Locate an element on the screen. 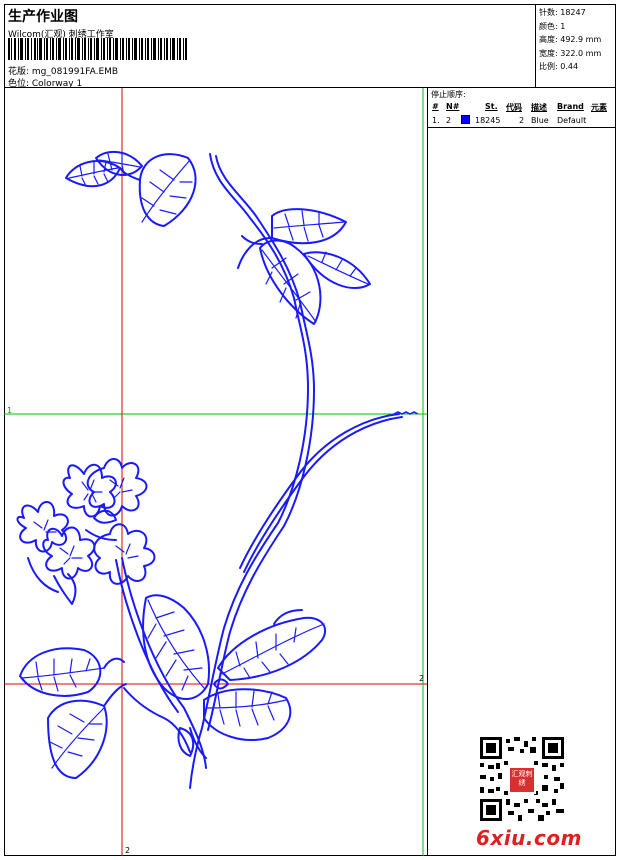 The image size is (620, 860). col-header-stitches: St. is located at coordinates (491, 106).